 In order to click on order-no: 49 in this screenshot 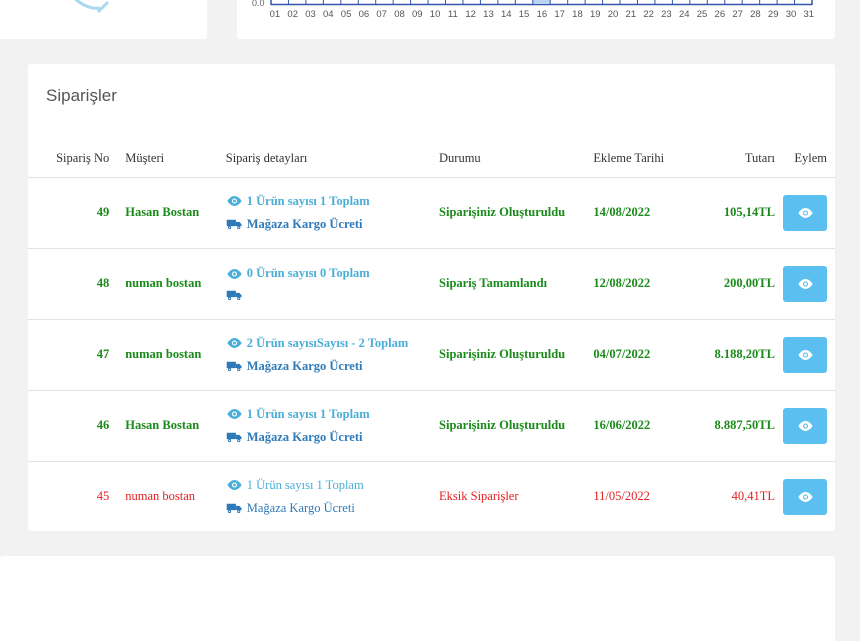, I will do `click(74, 213)`.